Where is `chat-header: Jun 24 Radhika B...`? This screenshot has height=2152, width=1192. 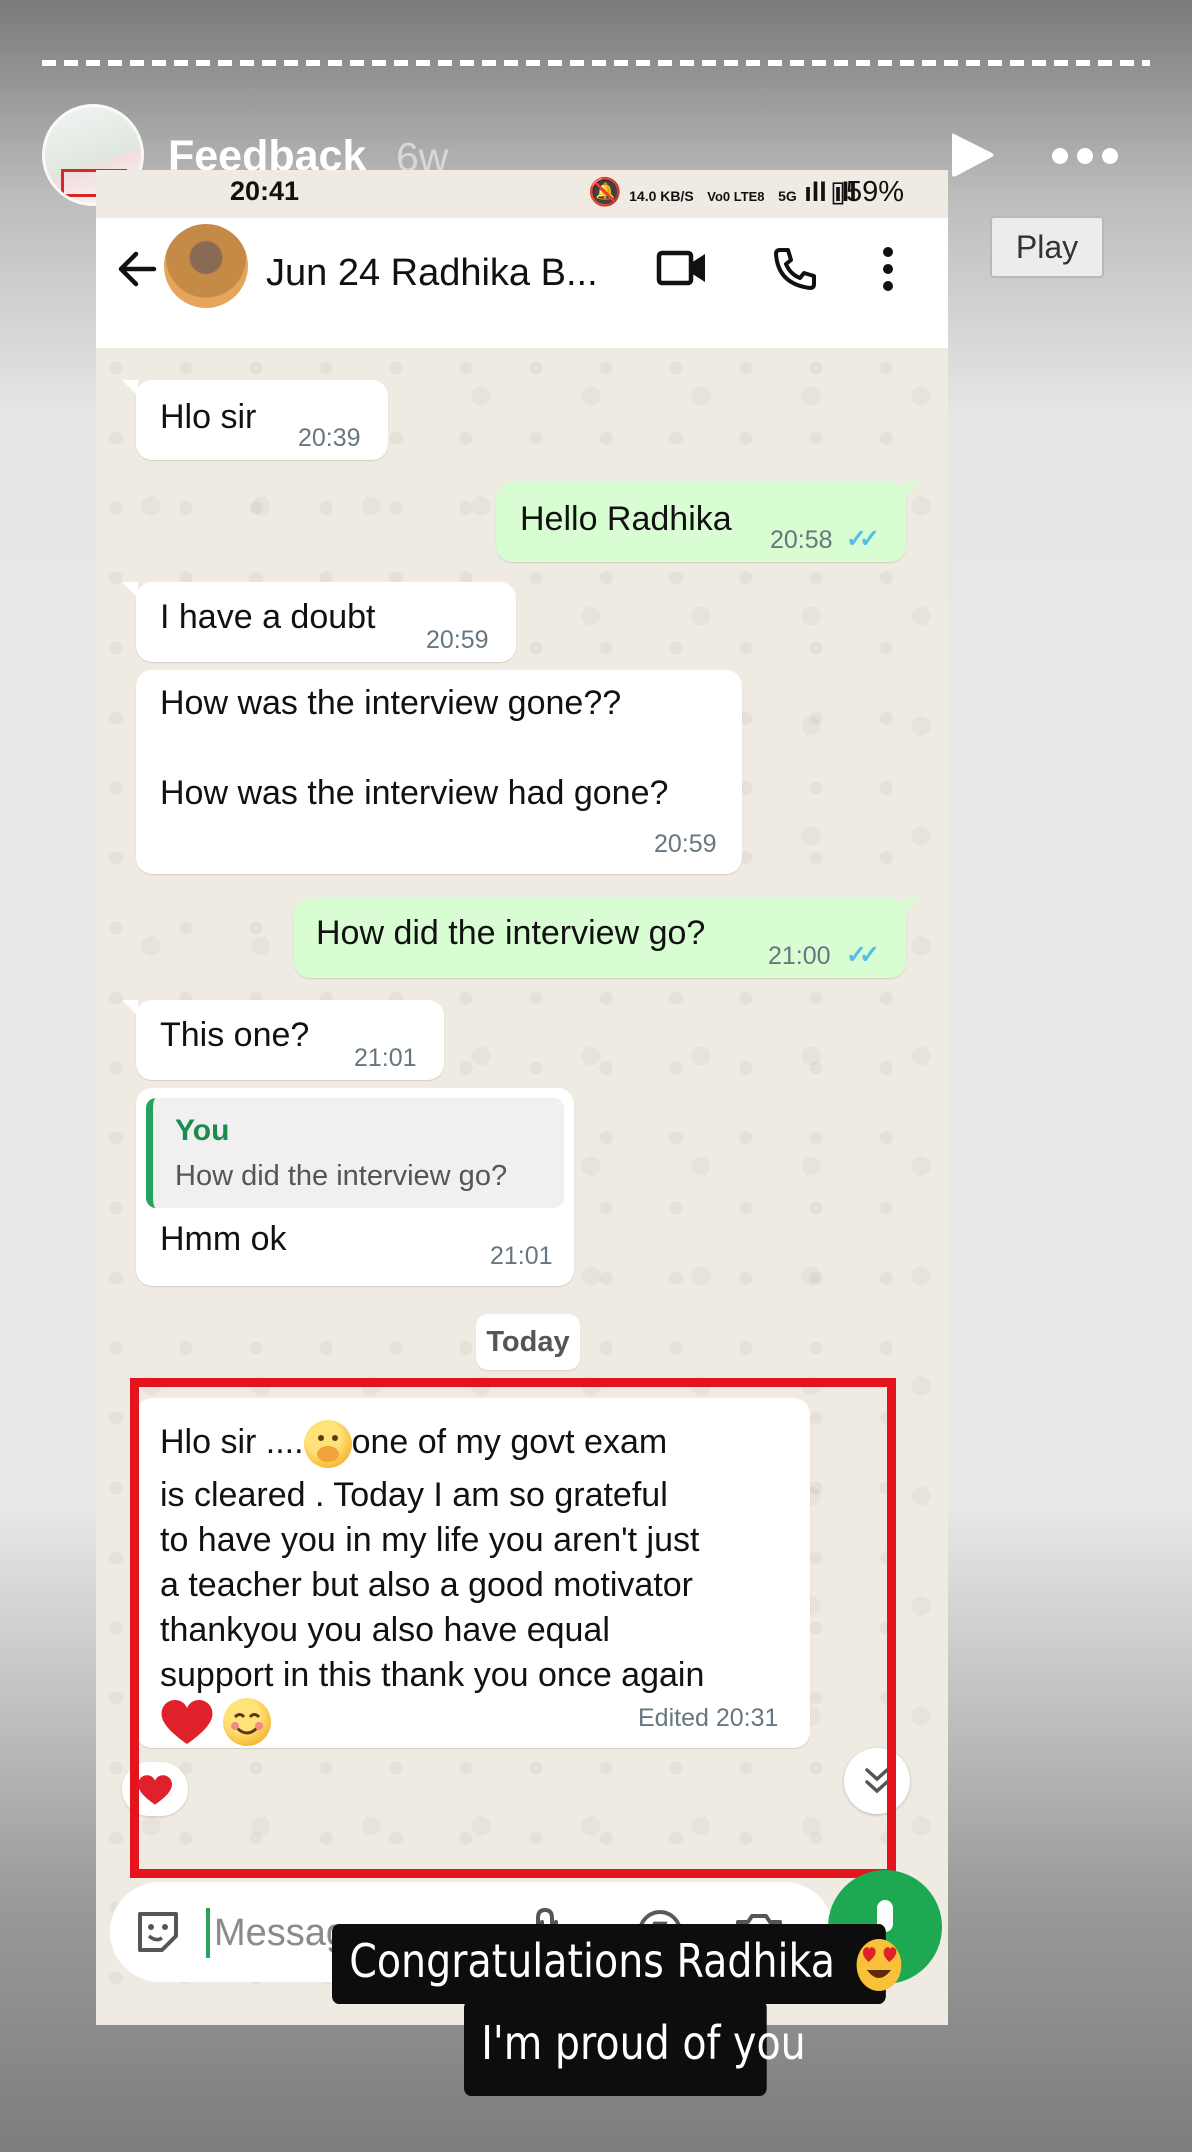
chat-header: Jun 24 Radhika B... is located at coordinates (522, 283).